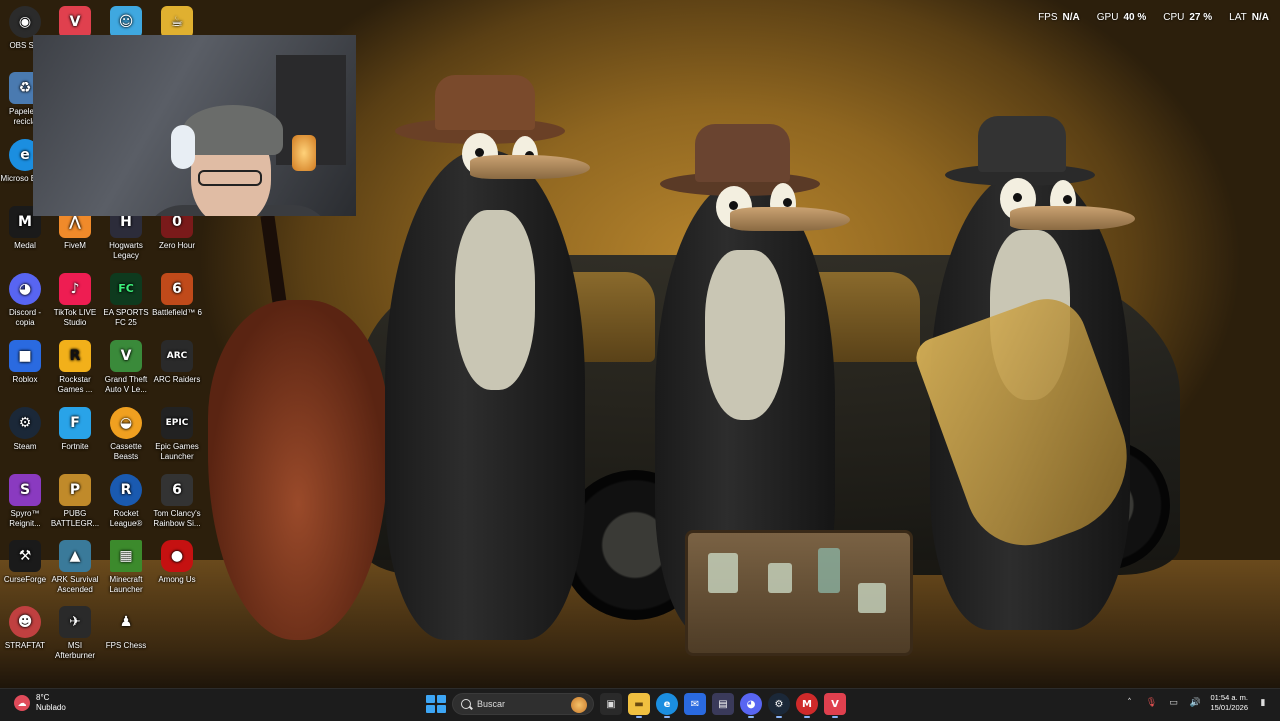 Image resolution: width=1280 pixels, height=721 pixels. I want to click on taskbar-file-explorer: ▬, so click(639, 705).